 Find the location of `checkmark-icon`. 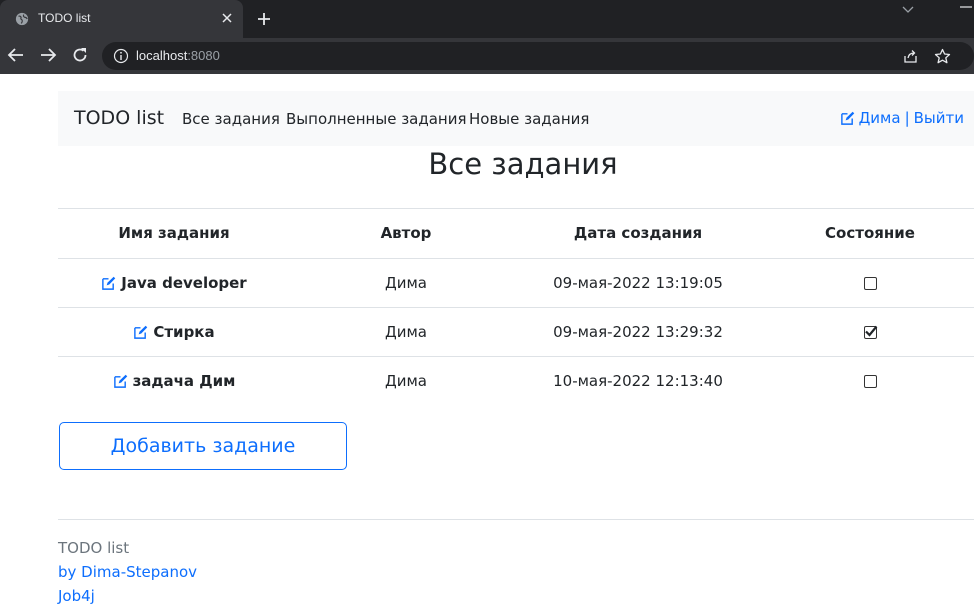

checkmark-icon is located at coordinates (870, 331).